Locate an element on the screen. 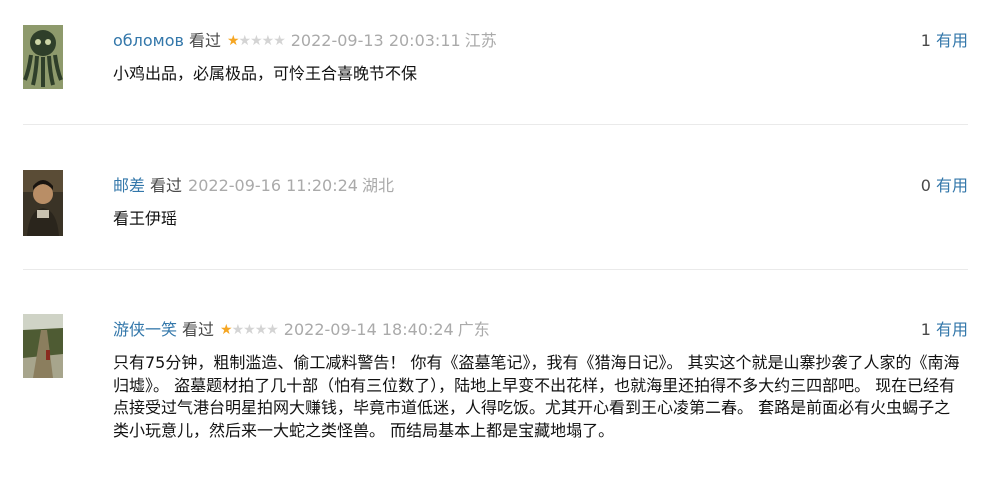 This screenshot has width=995, height=497. comment-header: 游侠一笑 看过 ★★★★★ 2022-09-14 18:40:24 广东 is located at coordinates (301, 330).